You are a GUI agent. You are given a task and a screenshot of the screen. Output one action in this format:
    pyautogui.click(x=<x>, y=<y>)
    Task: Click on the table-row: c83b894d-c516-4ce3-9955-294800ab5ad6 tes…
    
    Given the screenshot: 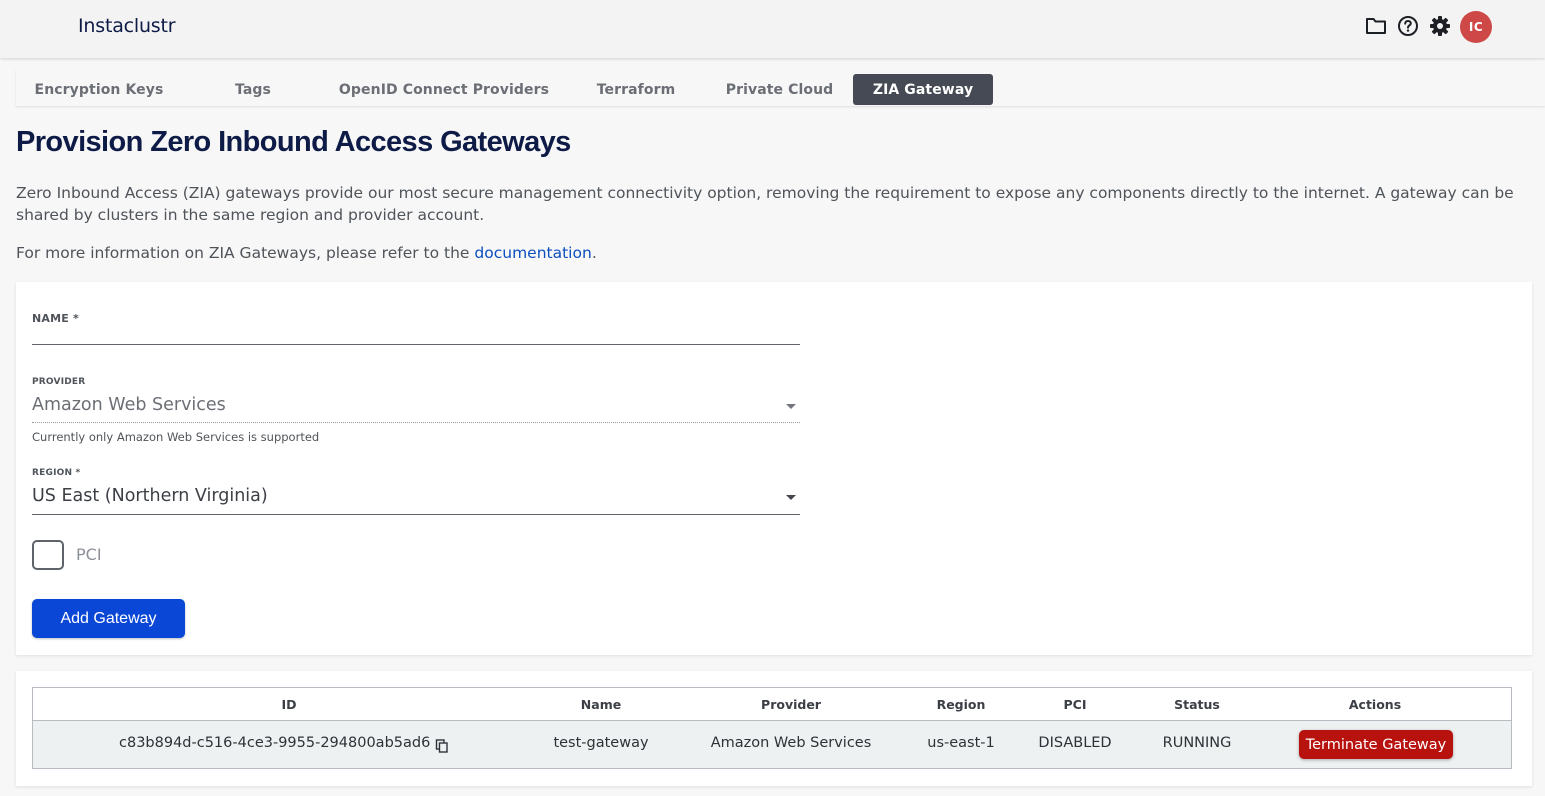 What is the action you would take?
    pyautogui.click(x=772, y=744)
    